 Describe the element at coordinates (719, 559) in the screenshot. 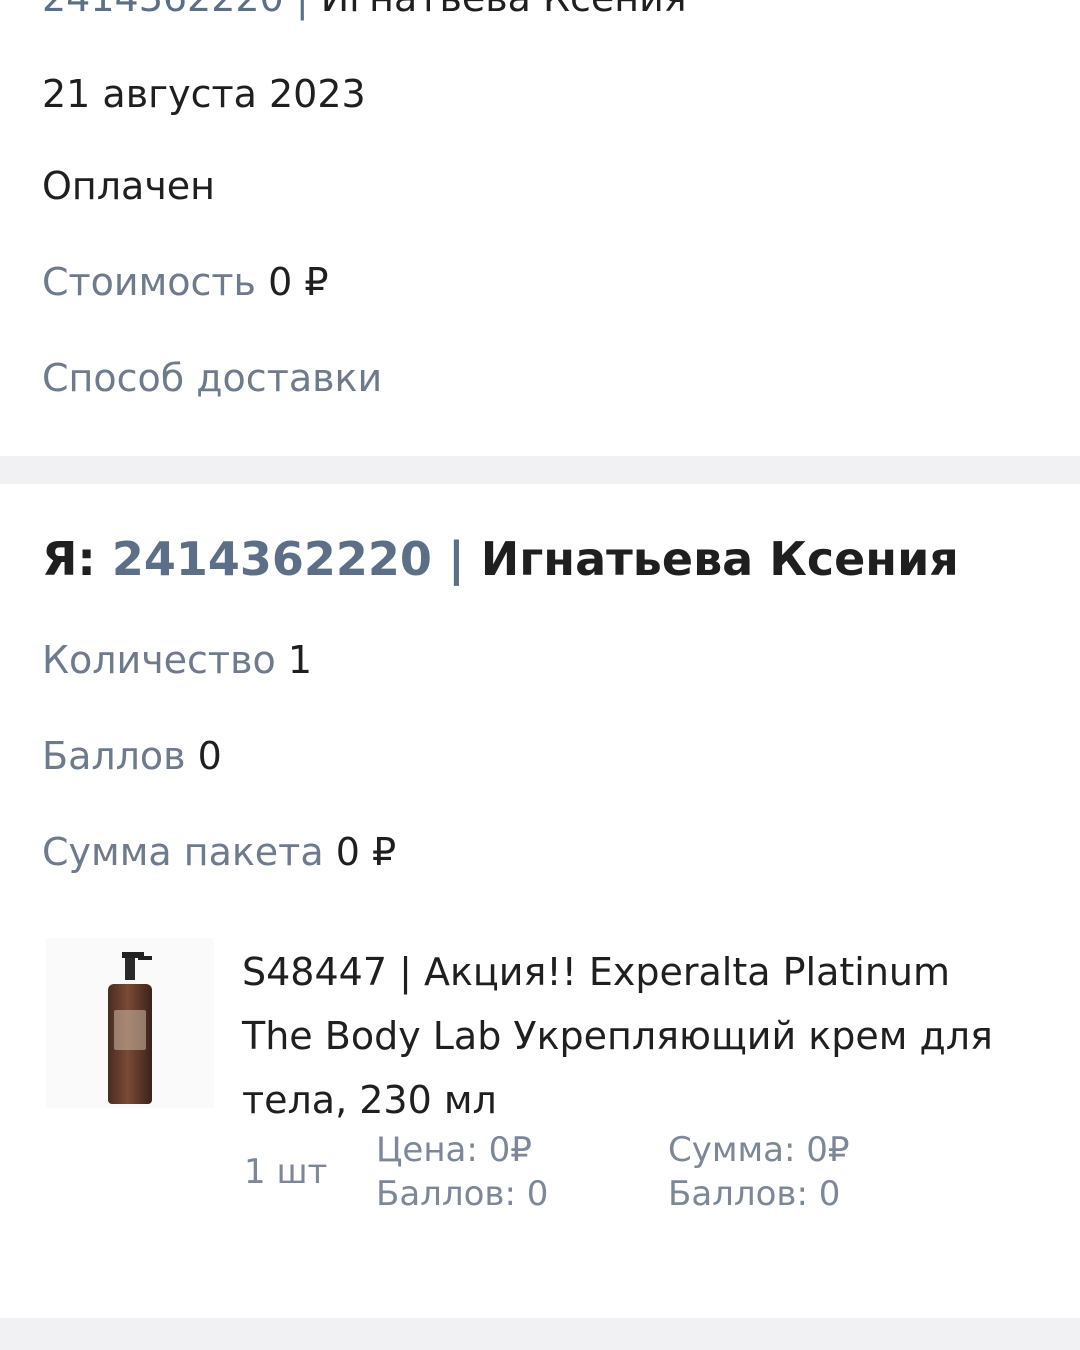

I see `package-owner-name: Игнатьева Ксения` at that location.